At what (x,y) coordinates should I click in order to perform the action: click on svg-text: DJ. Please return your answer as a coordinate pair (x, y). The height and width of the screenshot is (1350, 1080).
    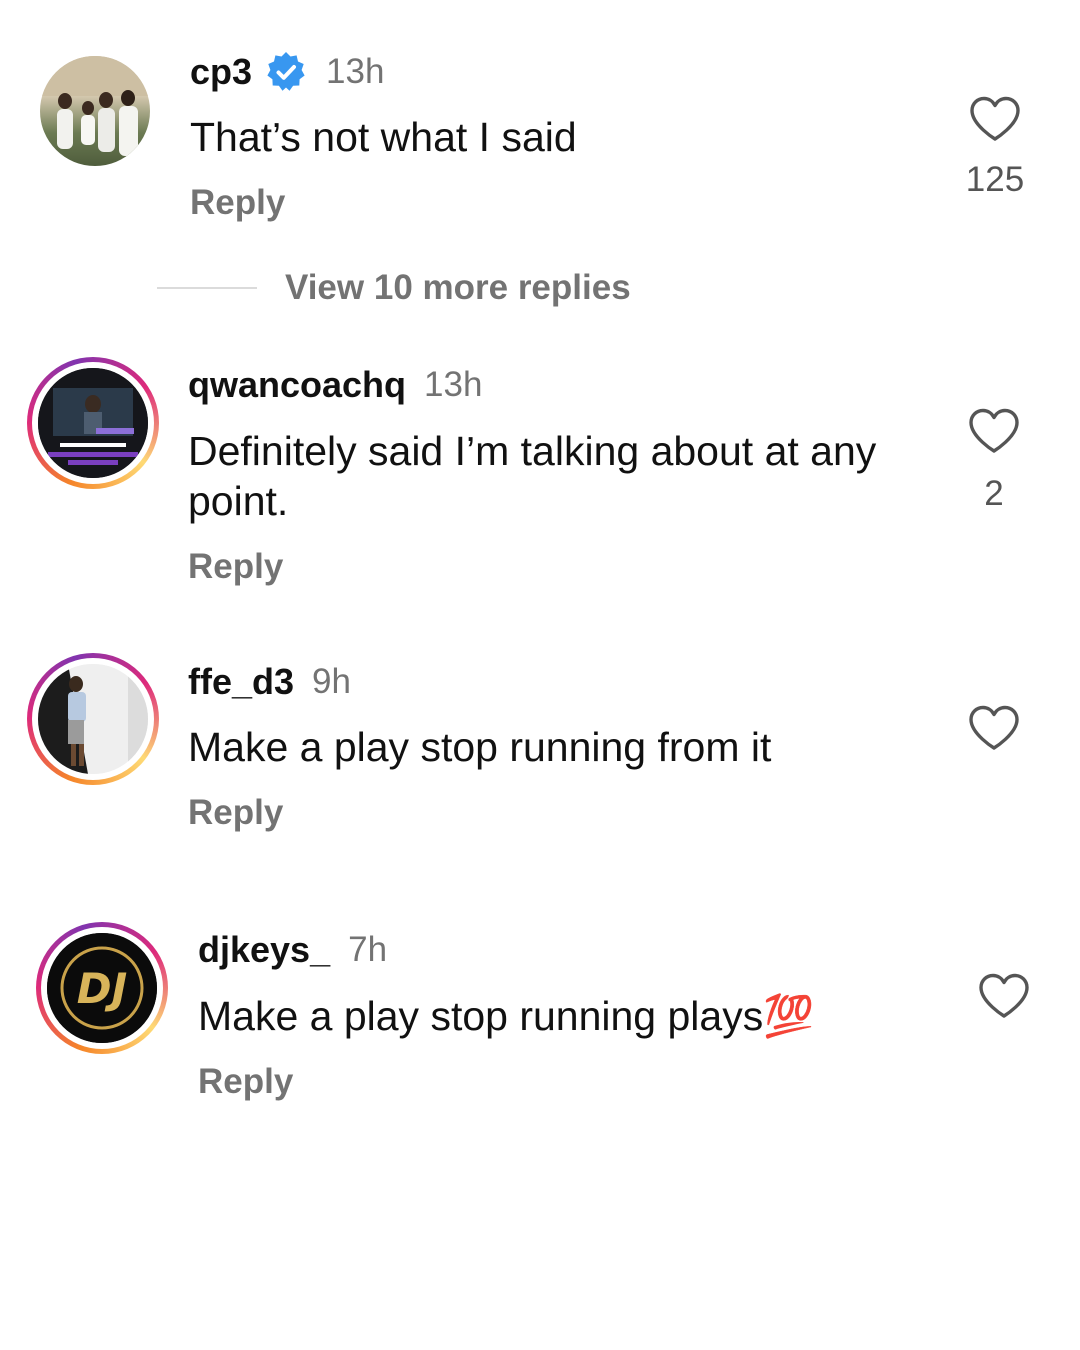
    Looking at the image, I should click on (102, 988).